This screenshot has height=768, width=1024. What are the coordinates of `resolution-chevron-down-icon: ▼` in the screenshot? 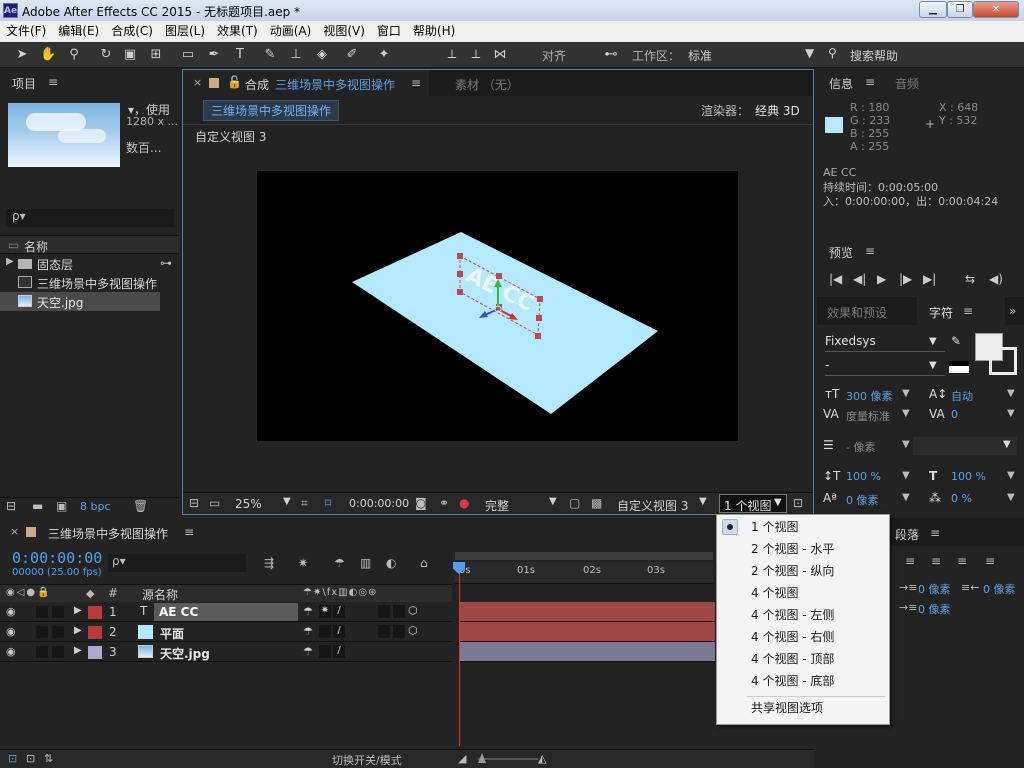 It's located at (553, 501).